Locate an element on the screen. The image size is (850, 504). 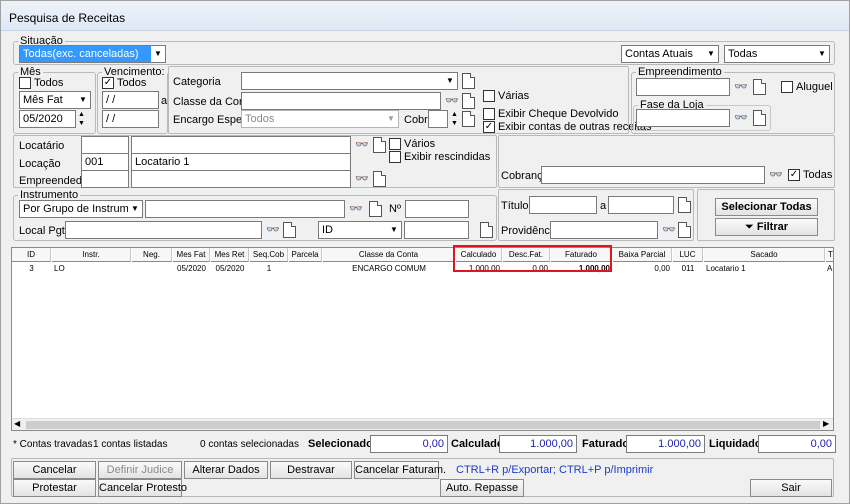
id-input is located at coordinates (436, 230).